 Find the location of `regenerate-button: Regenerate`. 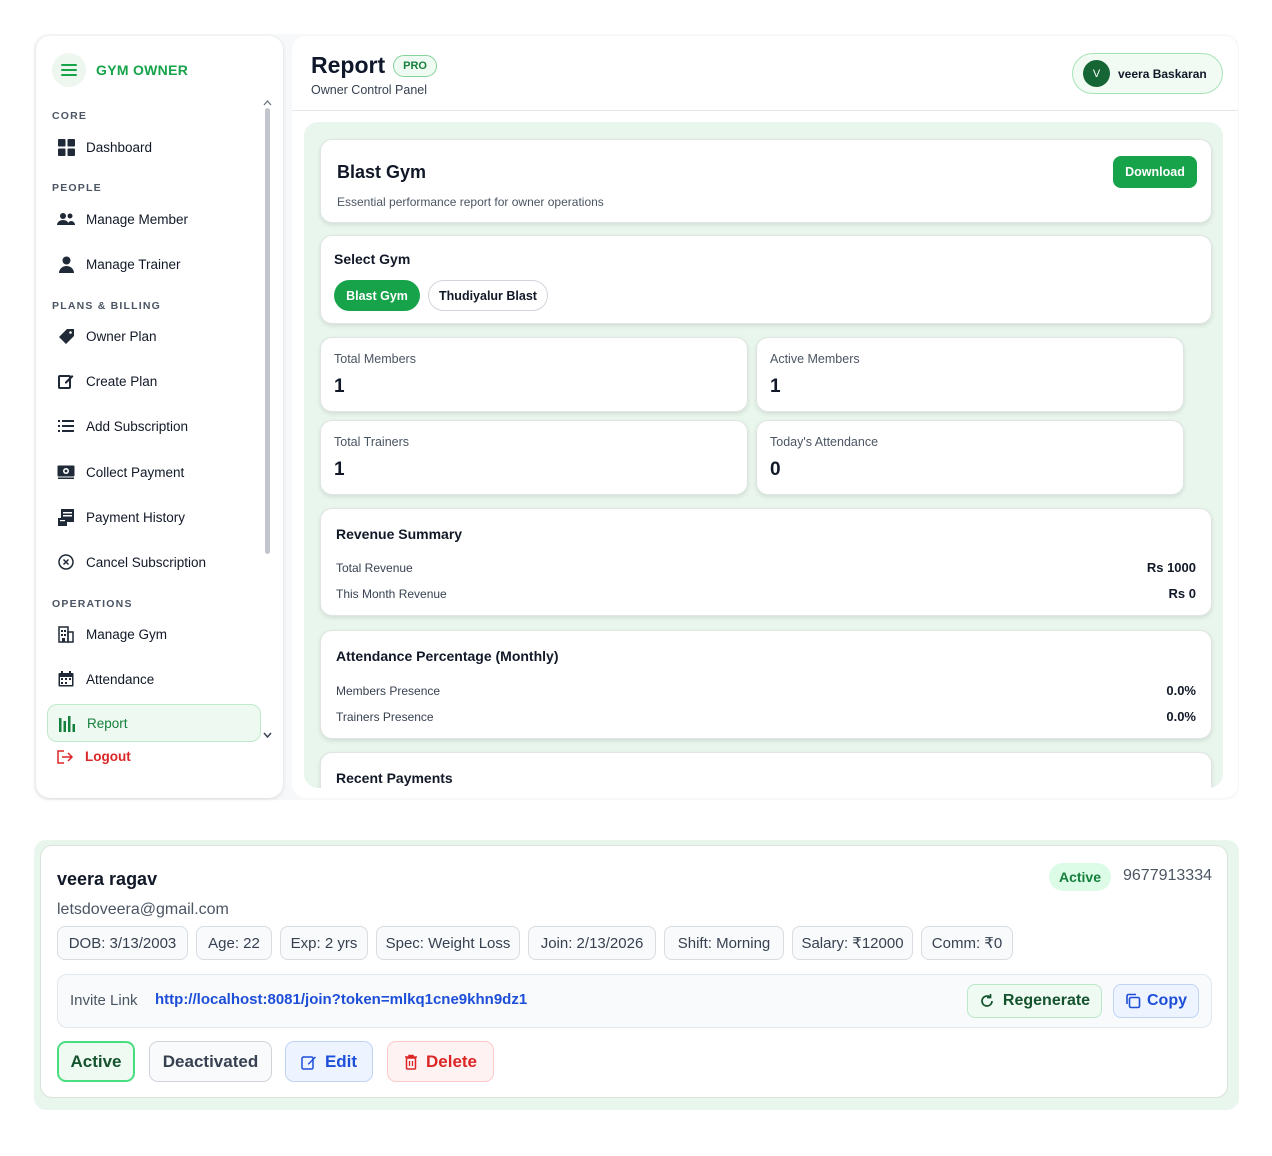

regenerate-button: Regenerate is located at coordinates (1034, 1001).